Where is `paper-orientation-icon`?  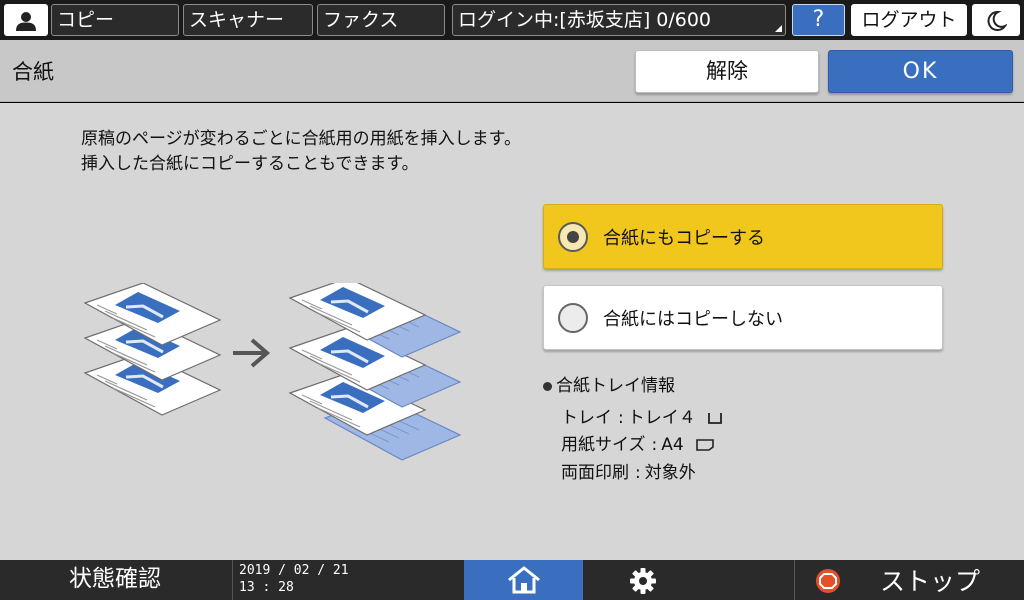
paper-orientation-icon is located at coordinates (705, 445).